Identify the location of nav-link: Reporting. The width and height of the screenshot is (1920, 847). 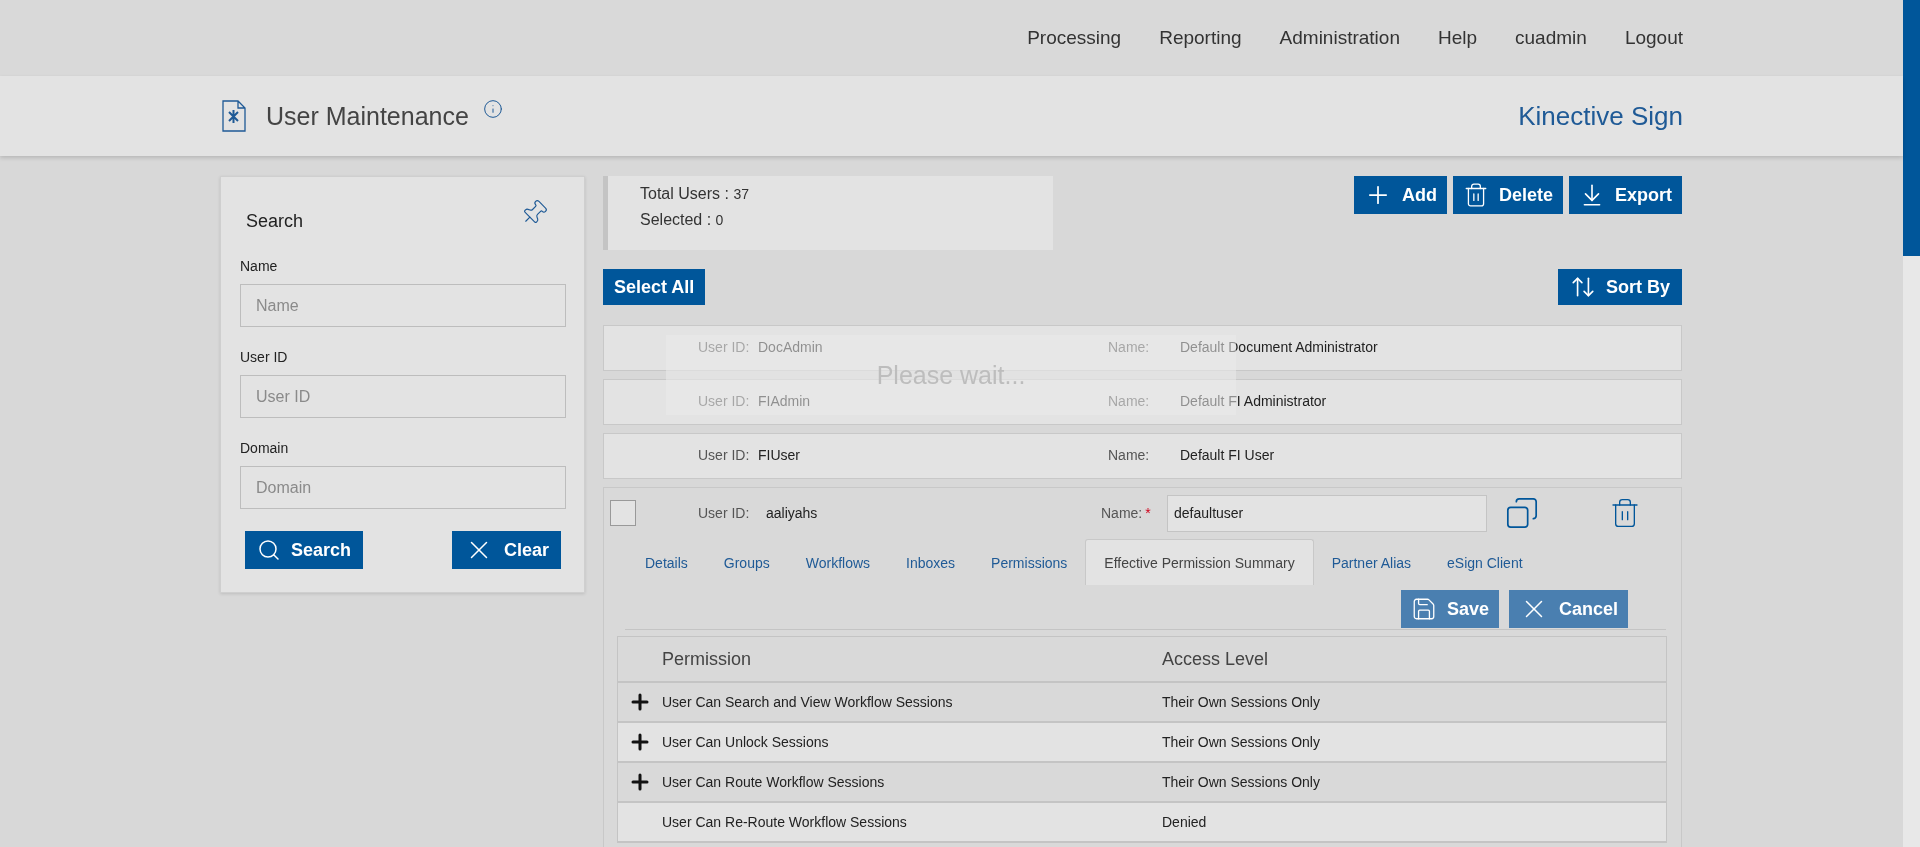
(1200, 38).